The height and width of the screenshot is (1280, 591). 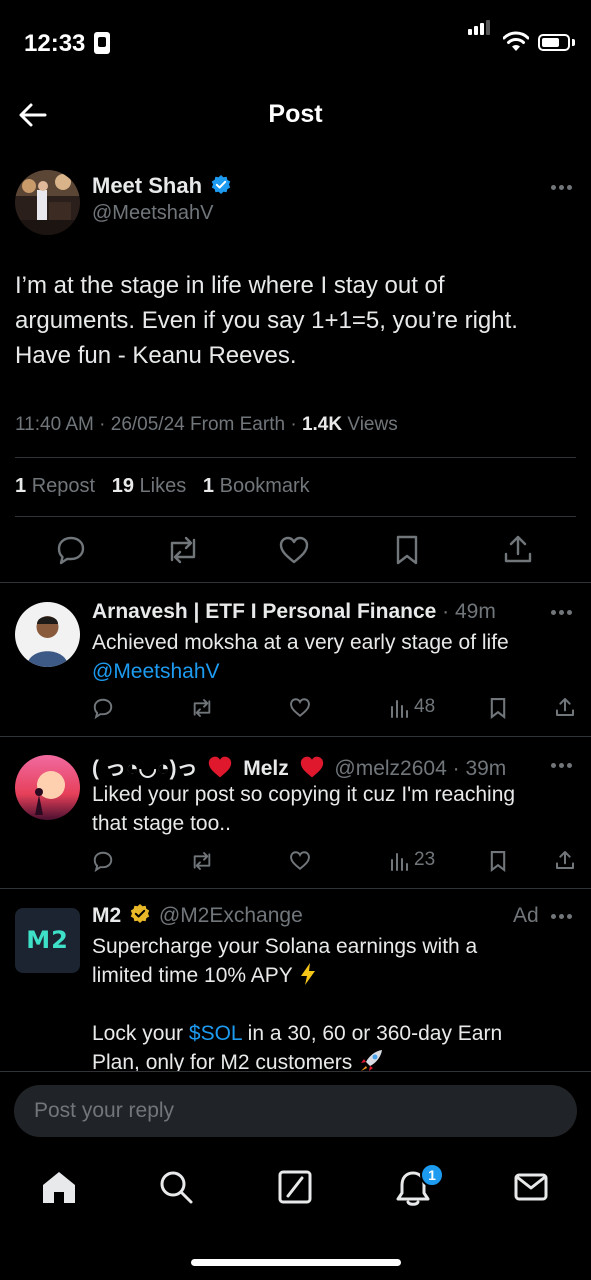 What do you see at coordinates (55, 486) in the screenshot?
I see `reposts-stat: 1 Repost` at bounding box center [55, 486].